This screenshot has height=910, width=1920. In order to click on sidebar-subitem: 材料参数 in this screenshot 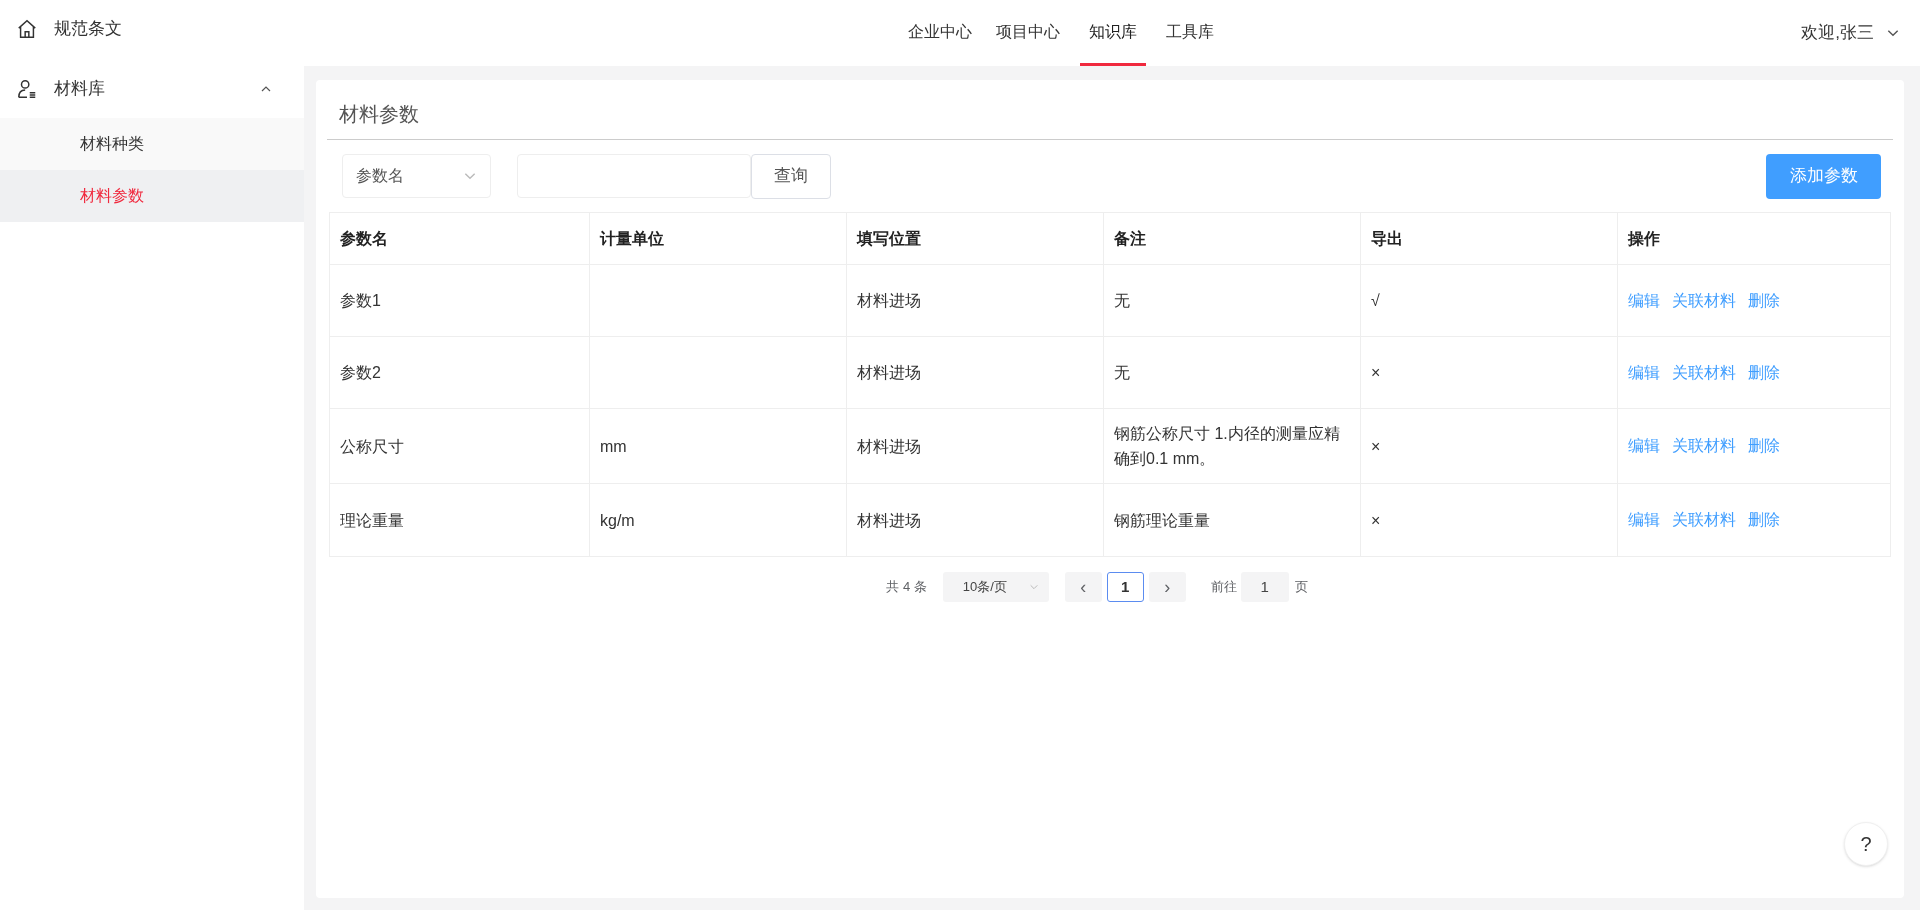, I will do `click(152, 196)`.